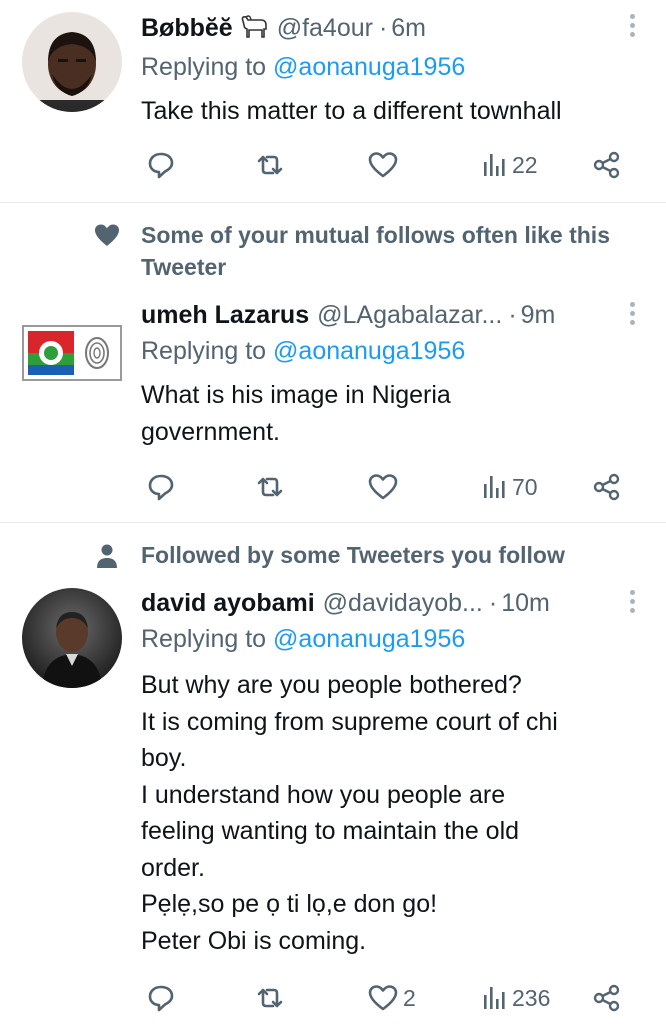  Describe the element at coordinates (525, 164) in the screenshot. I see `view-count: 22` at that location.